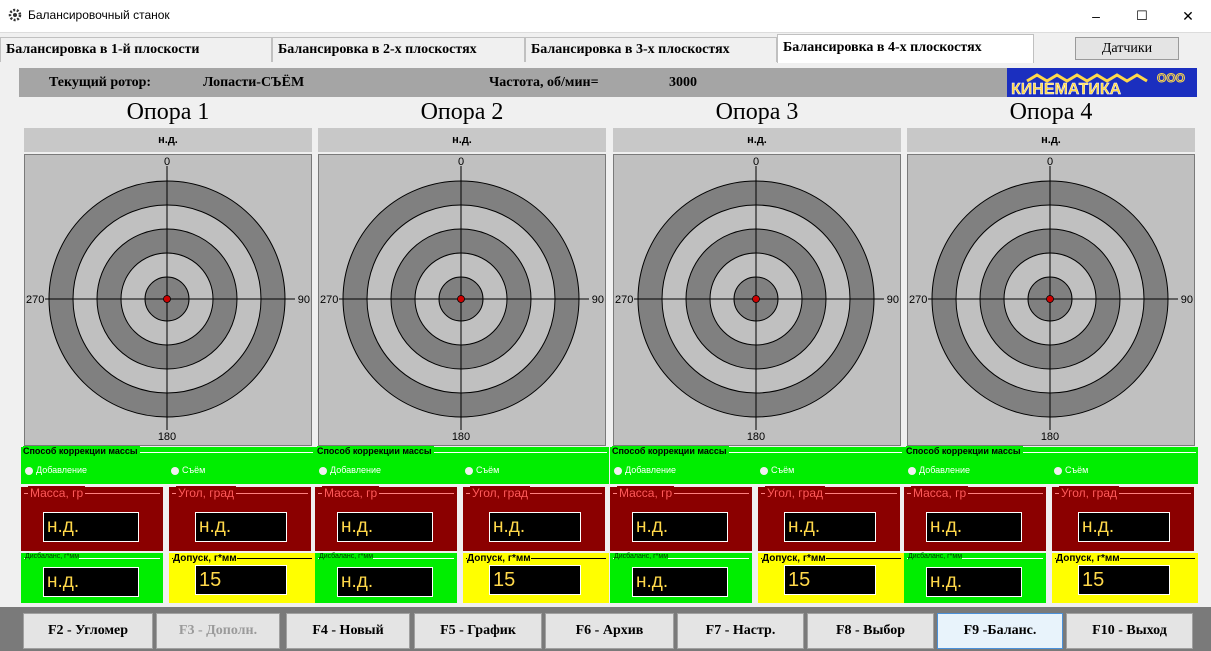  Describe the element at coordinates (478, 631) in the screenshot. I see `f5-graph-button: F5 - График` at that location.